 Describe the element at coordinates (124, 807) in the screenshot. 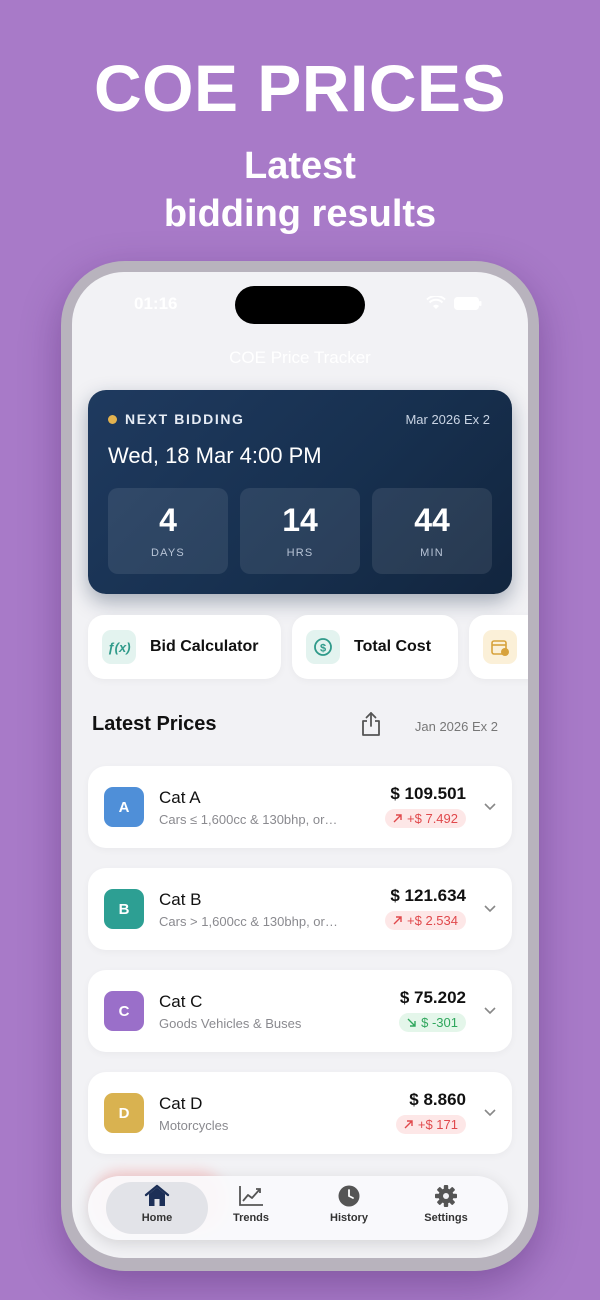

I see `category-badge: A` at that location.